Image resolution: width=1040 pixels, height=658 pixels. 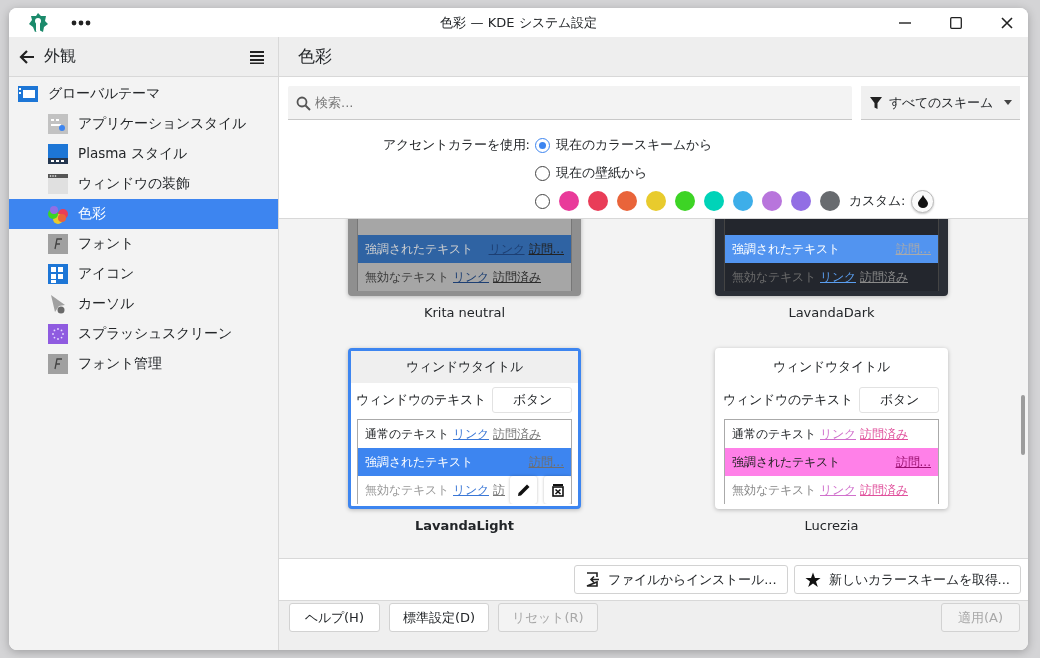 I want to click on accent-label: アクセントカラーを使用:, so click(x=456, y=145).